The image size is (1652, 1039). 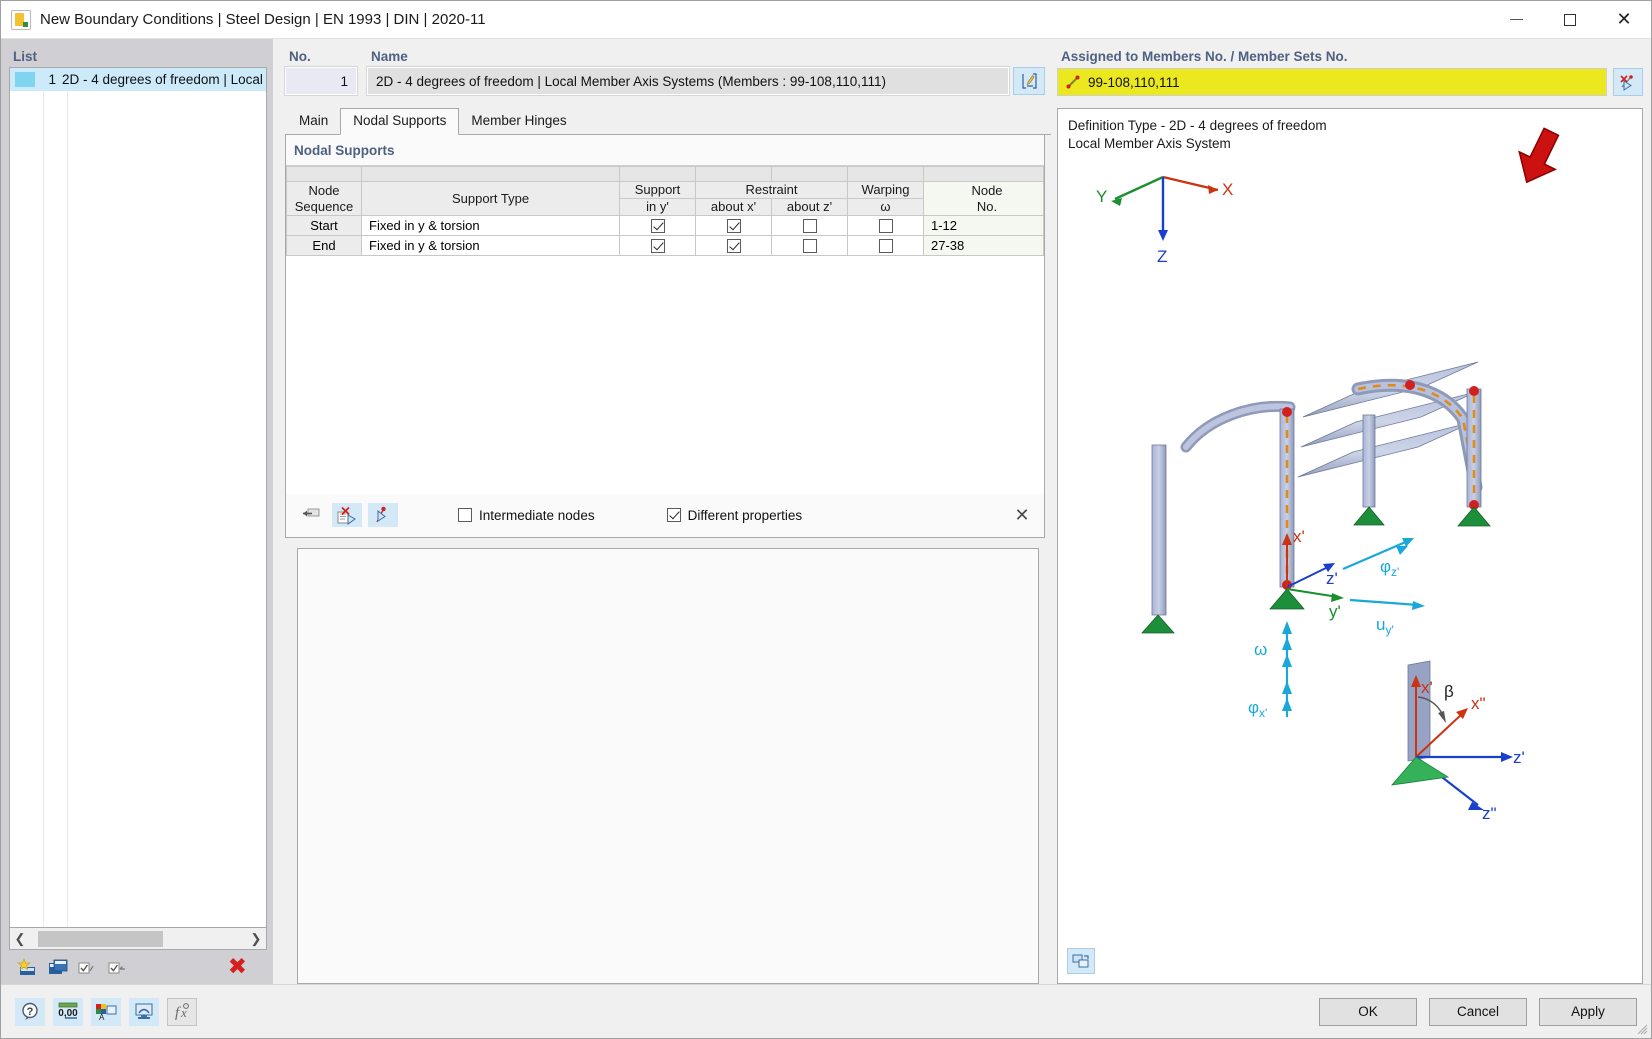 I want to click on table-row: End Fixed in y & torsion 27-38, so click(x=665, y=245).